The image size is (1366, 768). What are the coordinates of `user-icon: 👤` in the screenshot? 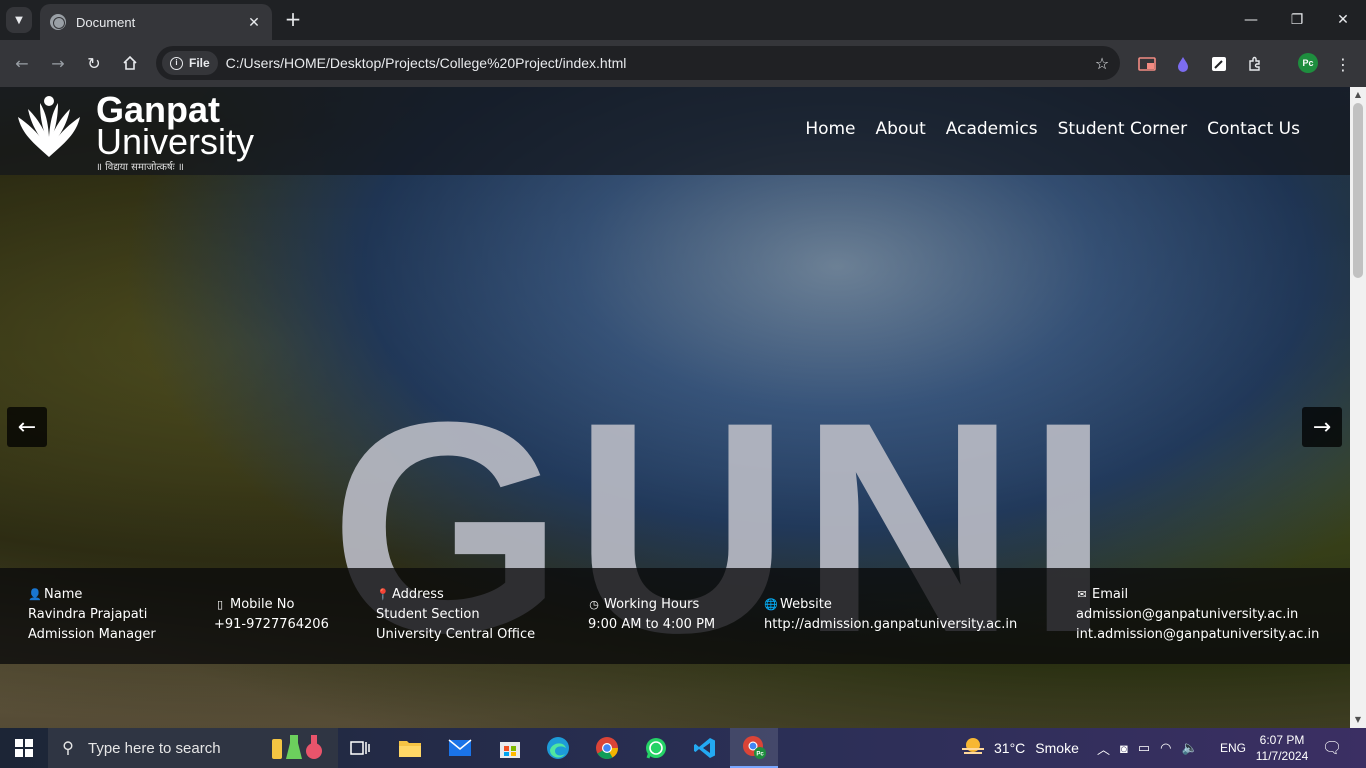 It's located at (35, 594).